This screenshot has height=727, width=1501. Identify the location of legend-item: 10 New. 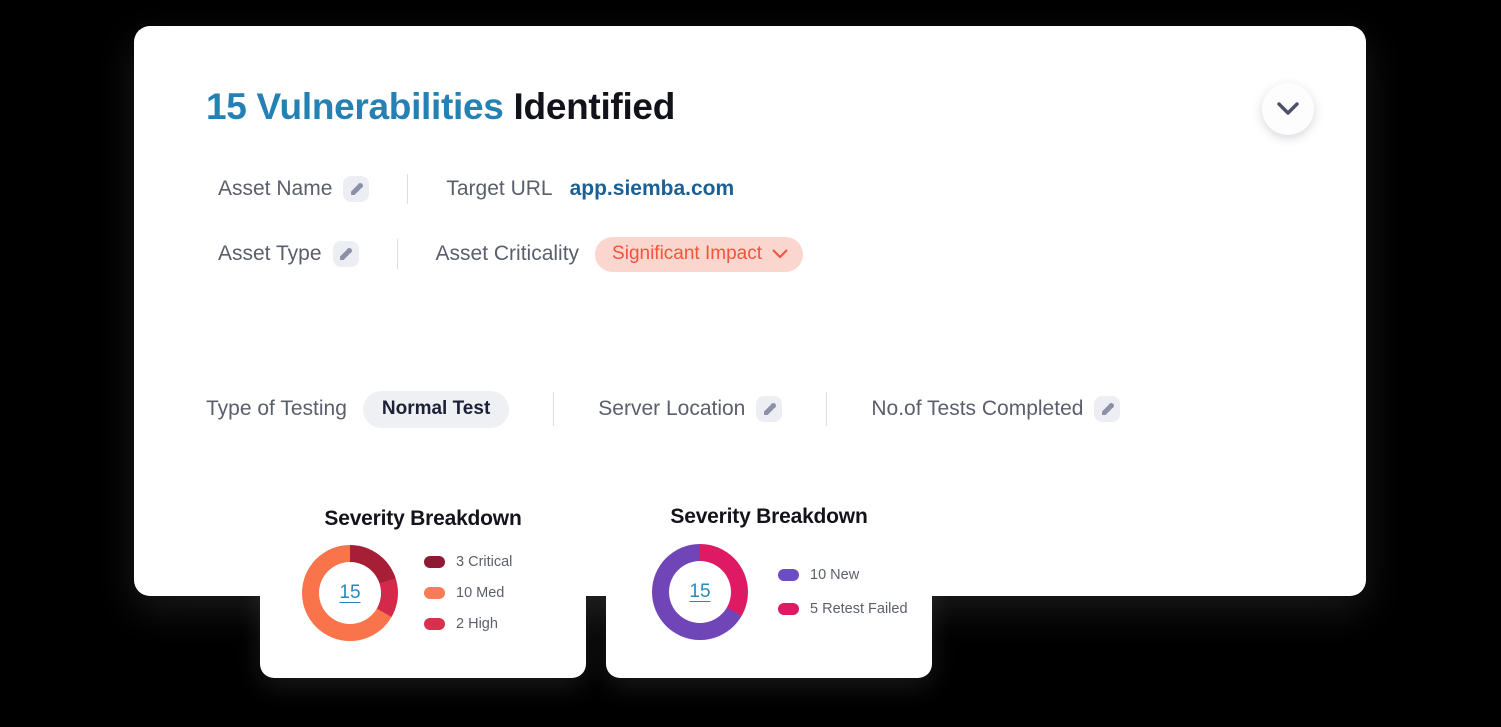
(843, 575).